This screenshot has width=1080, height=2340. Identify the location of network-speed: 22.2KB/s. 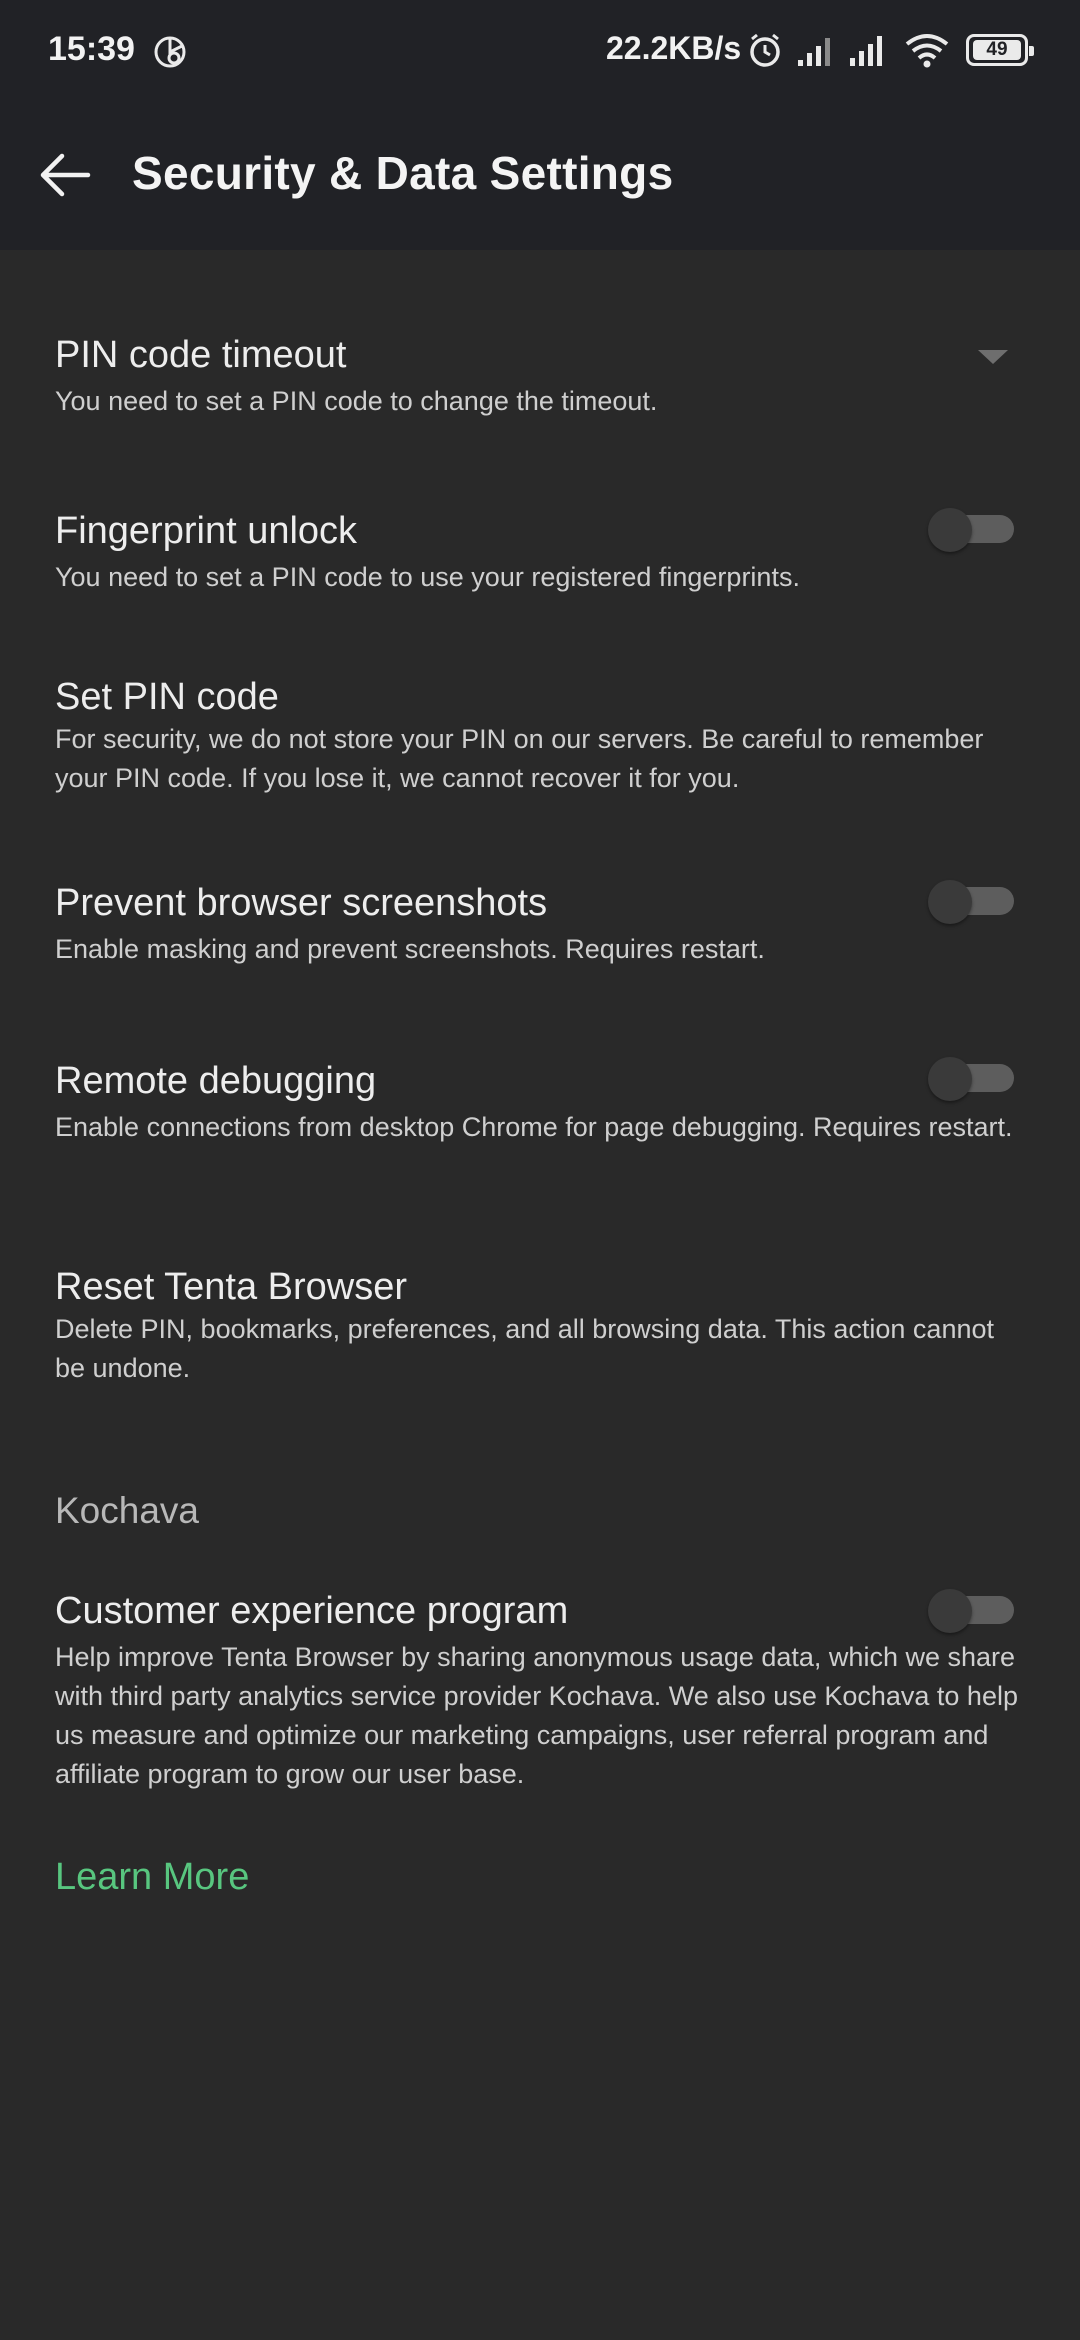
(674, 48).